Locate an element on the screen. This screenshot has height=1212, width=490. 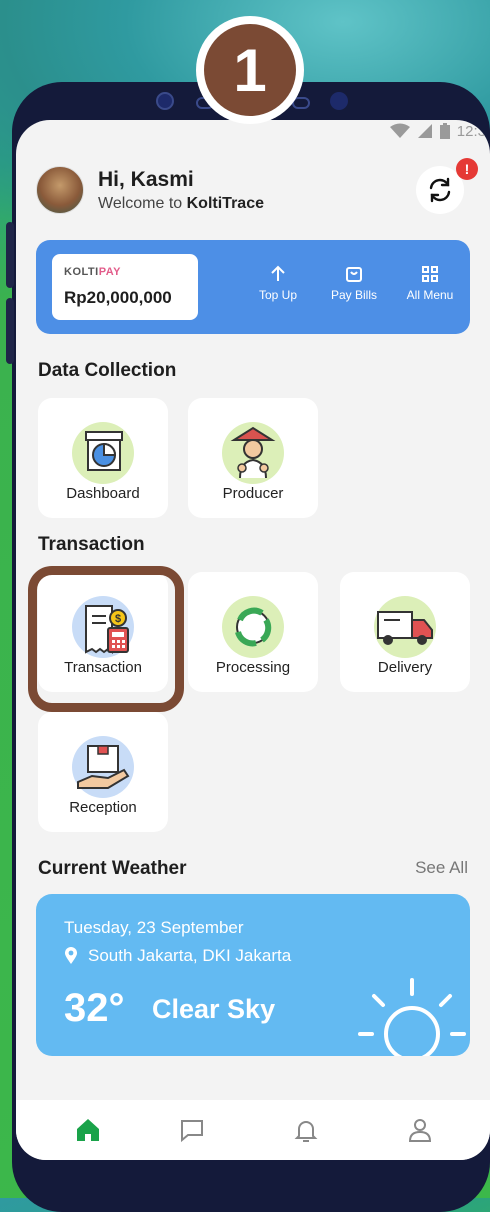
front-camera-icon is located at coordinates (165, 101).